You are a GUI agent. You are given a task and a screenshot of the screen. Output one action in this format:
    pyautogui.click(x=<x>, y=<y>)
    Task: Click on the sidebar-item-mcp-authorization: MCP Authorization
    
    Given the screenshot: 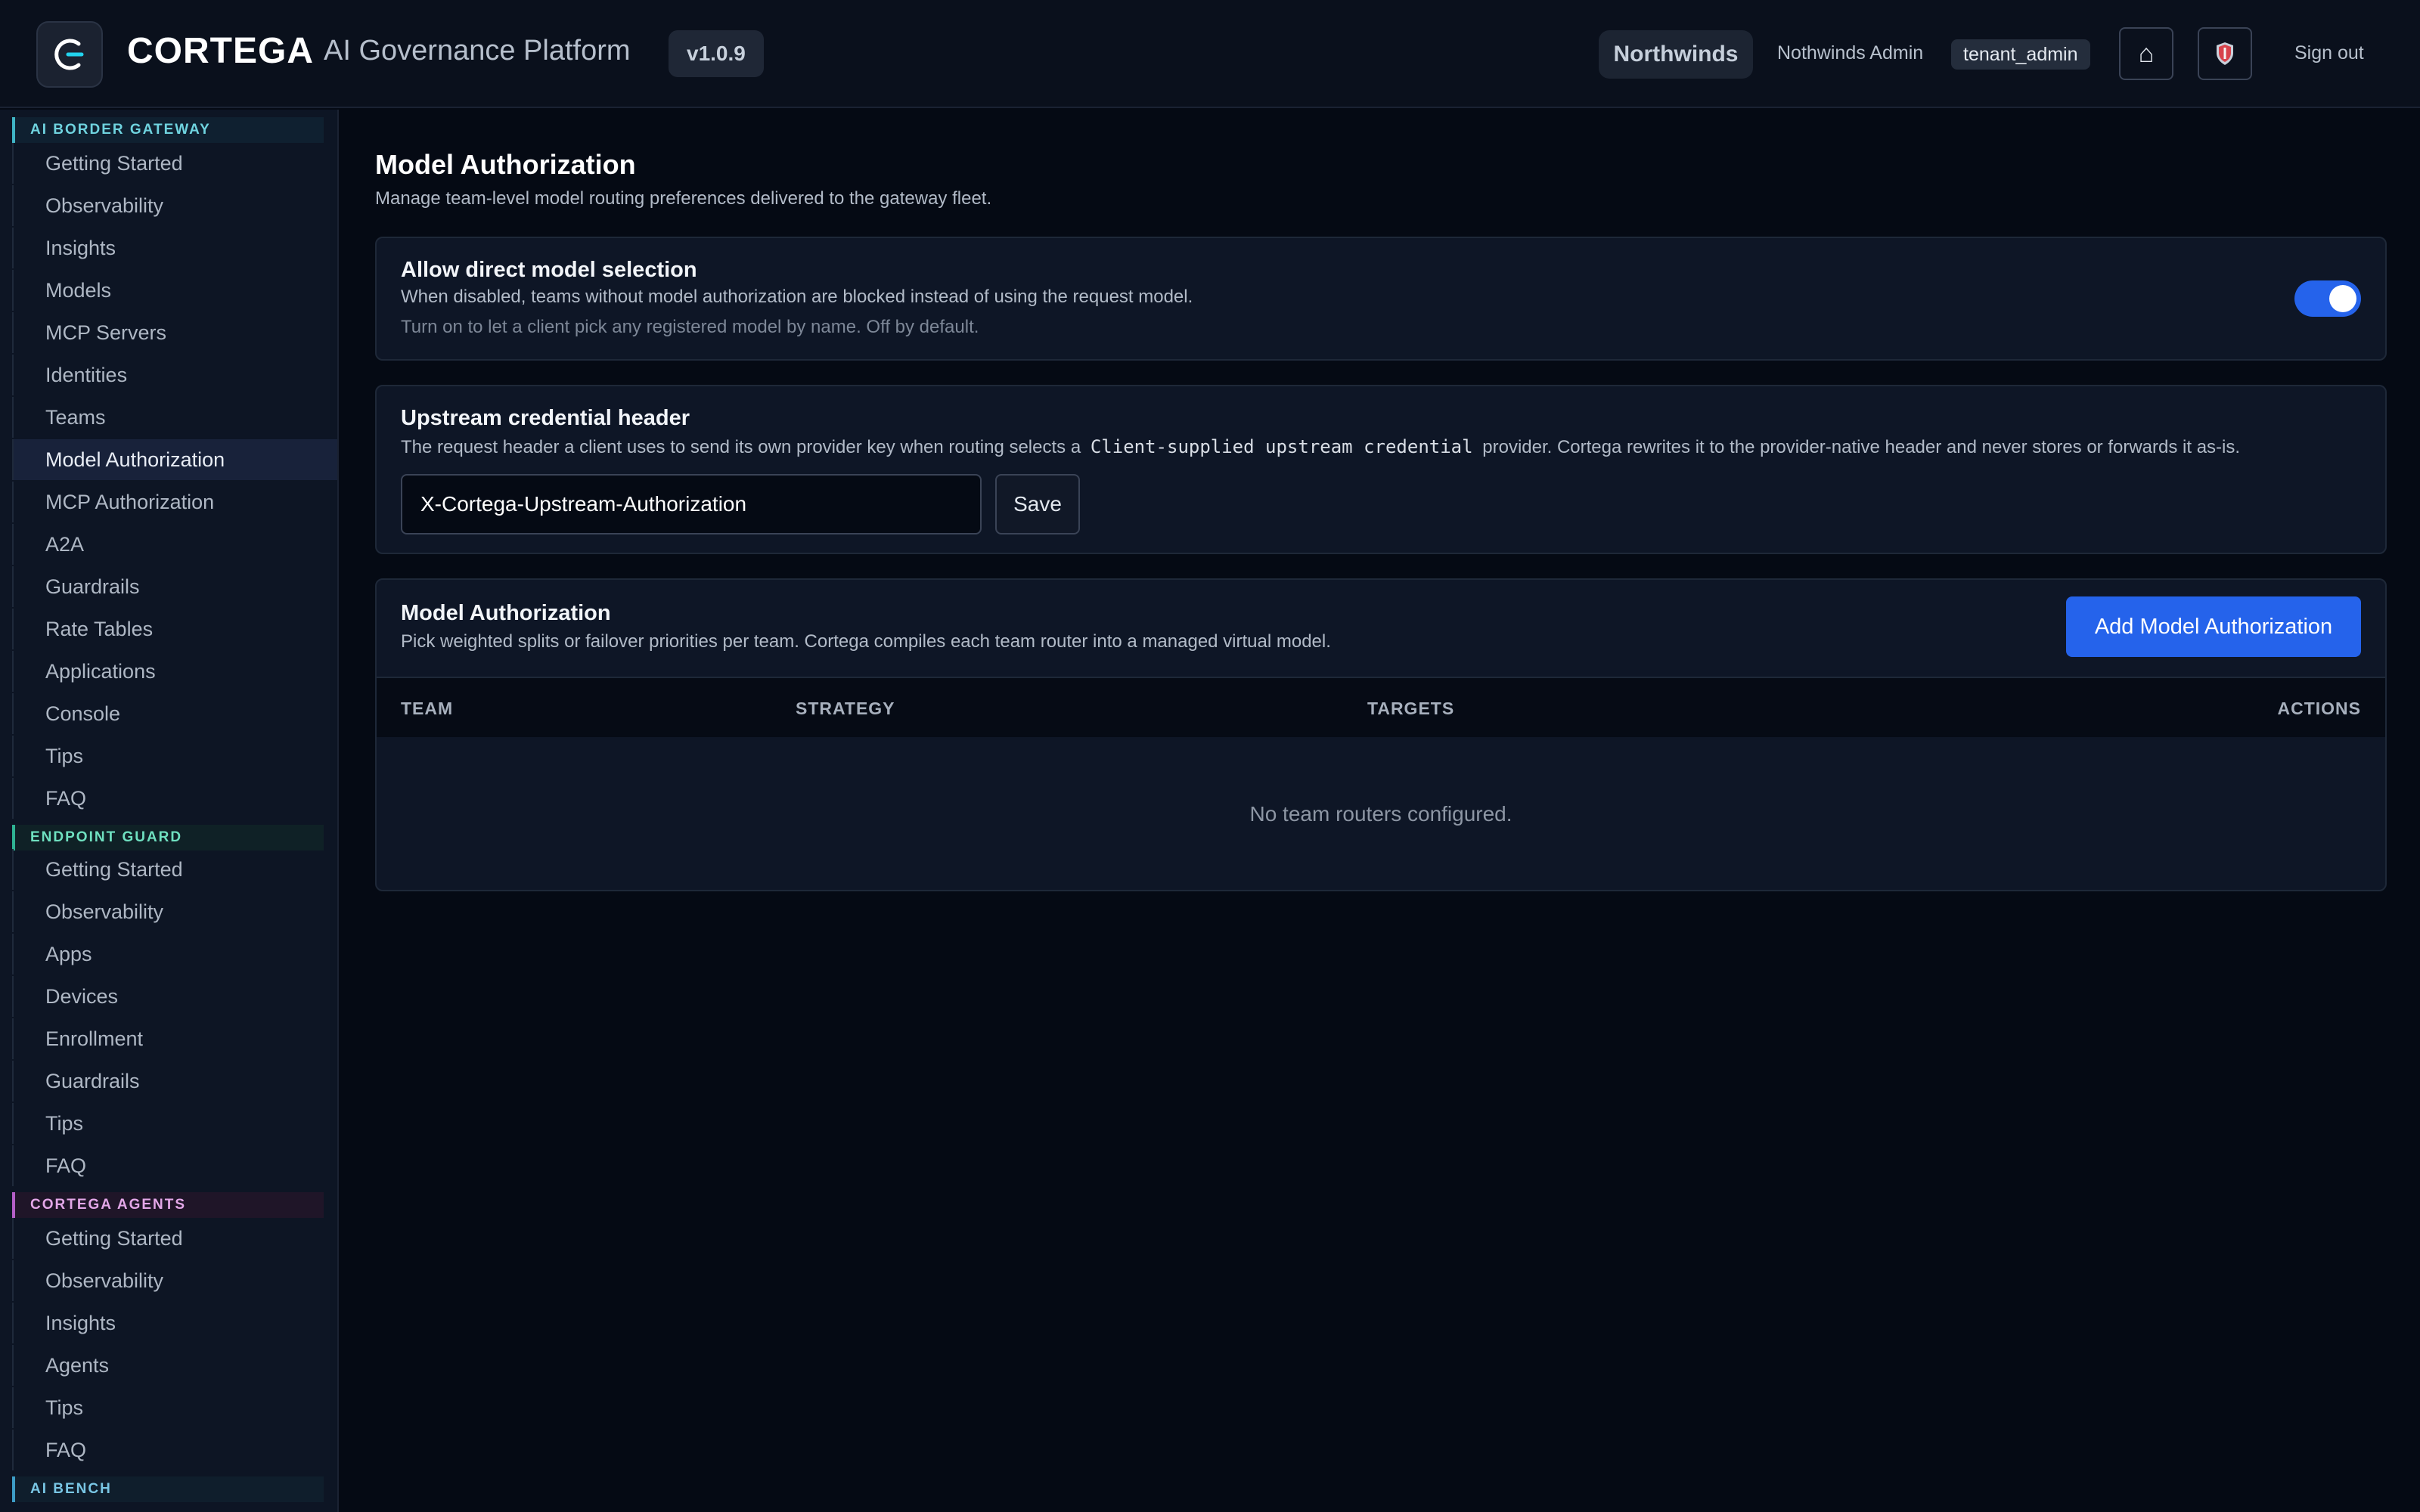 What is the action you would take?
    pyautogui.click(x=174, y=502)
    